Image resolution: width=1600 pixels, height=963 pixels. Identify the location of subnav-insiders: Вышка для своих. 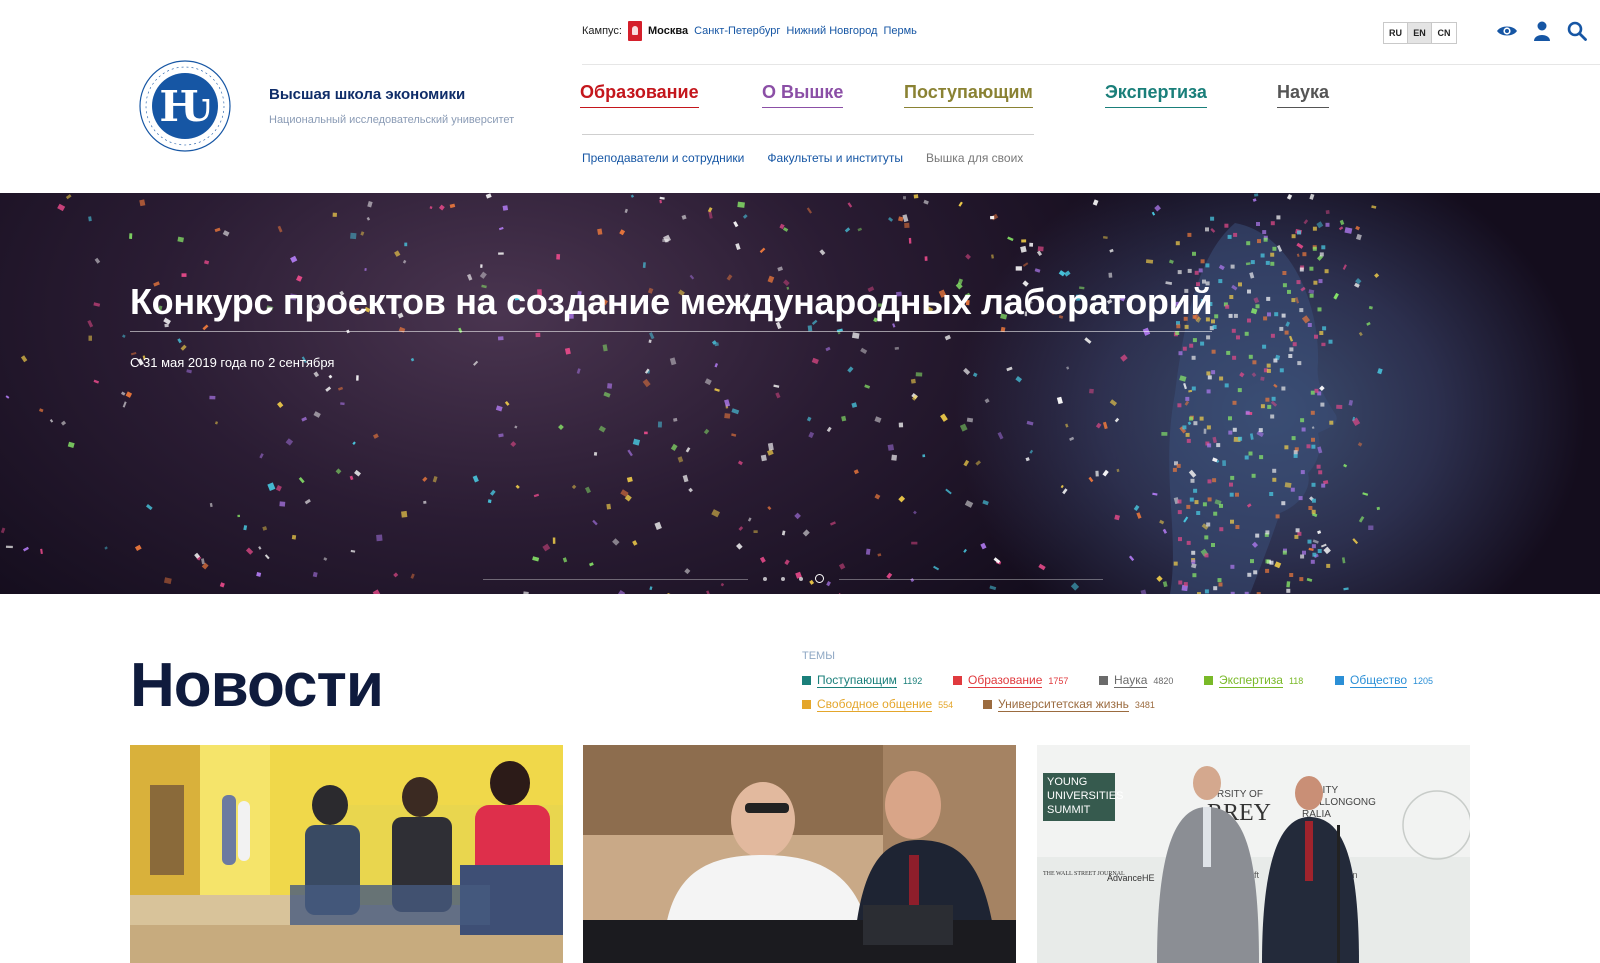
(974, 158).